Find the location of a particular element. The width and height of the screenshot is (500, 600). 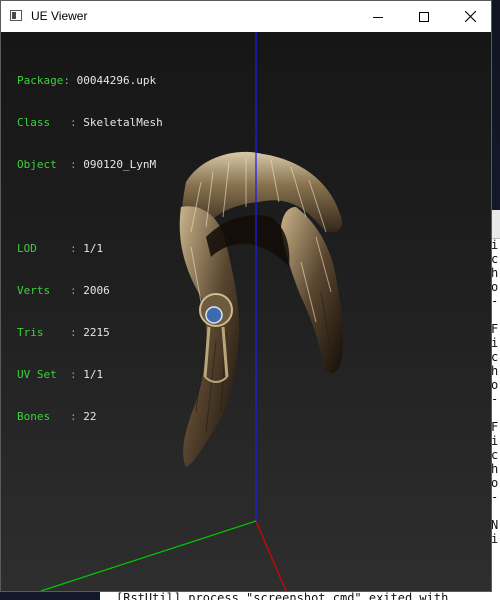

info-class: Class : SkeletalMesh is located at coordinates (90, 122).